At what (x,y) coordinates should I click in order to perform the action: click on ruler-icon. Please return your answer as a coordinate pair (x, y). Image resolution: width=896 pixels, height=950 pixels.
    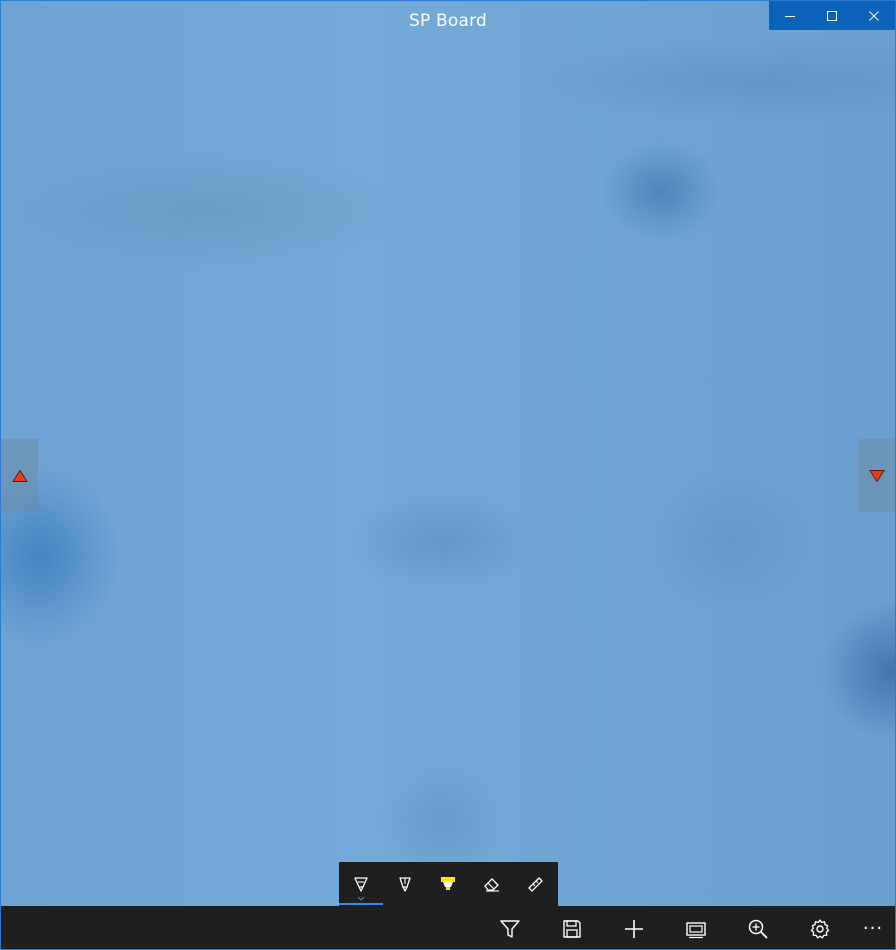
    Looking at the image, I should click on (535, 884).